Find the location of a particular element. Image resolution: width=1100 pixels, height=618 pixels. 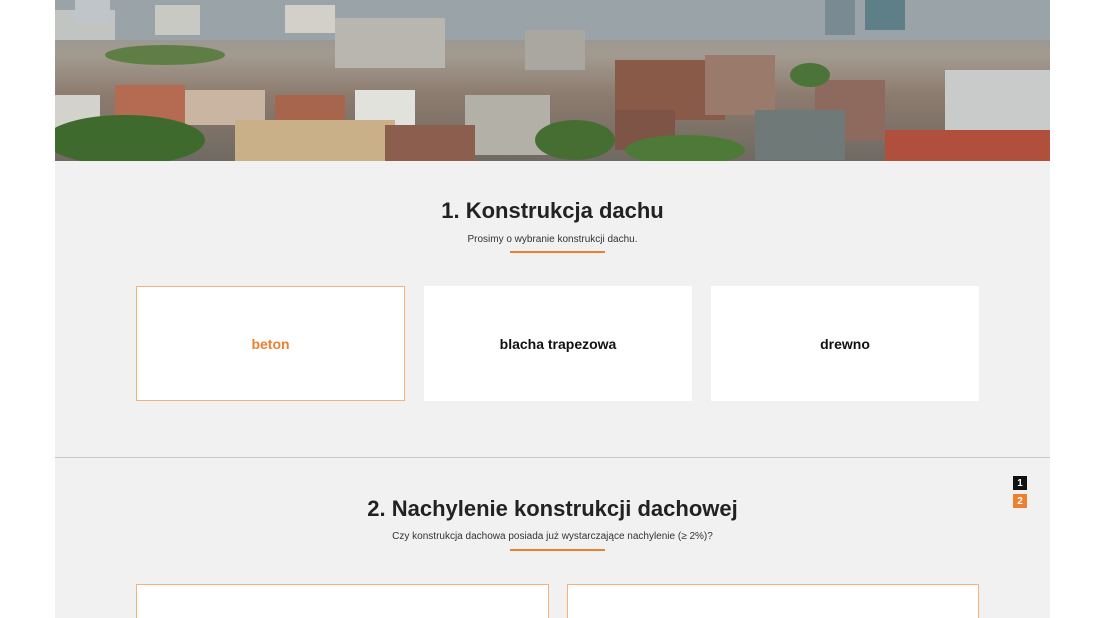

option-blacha-trapezowa-label: blacha trapezowa is located at coordinates (558, 343).